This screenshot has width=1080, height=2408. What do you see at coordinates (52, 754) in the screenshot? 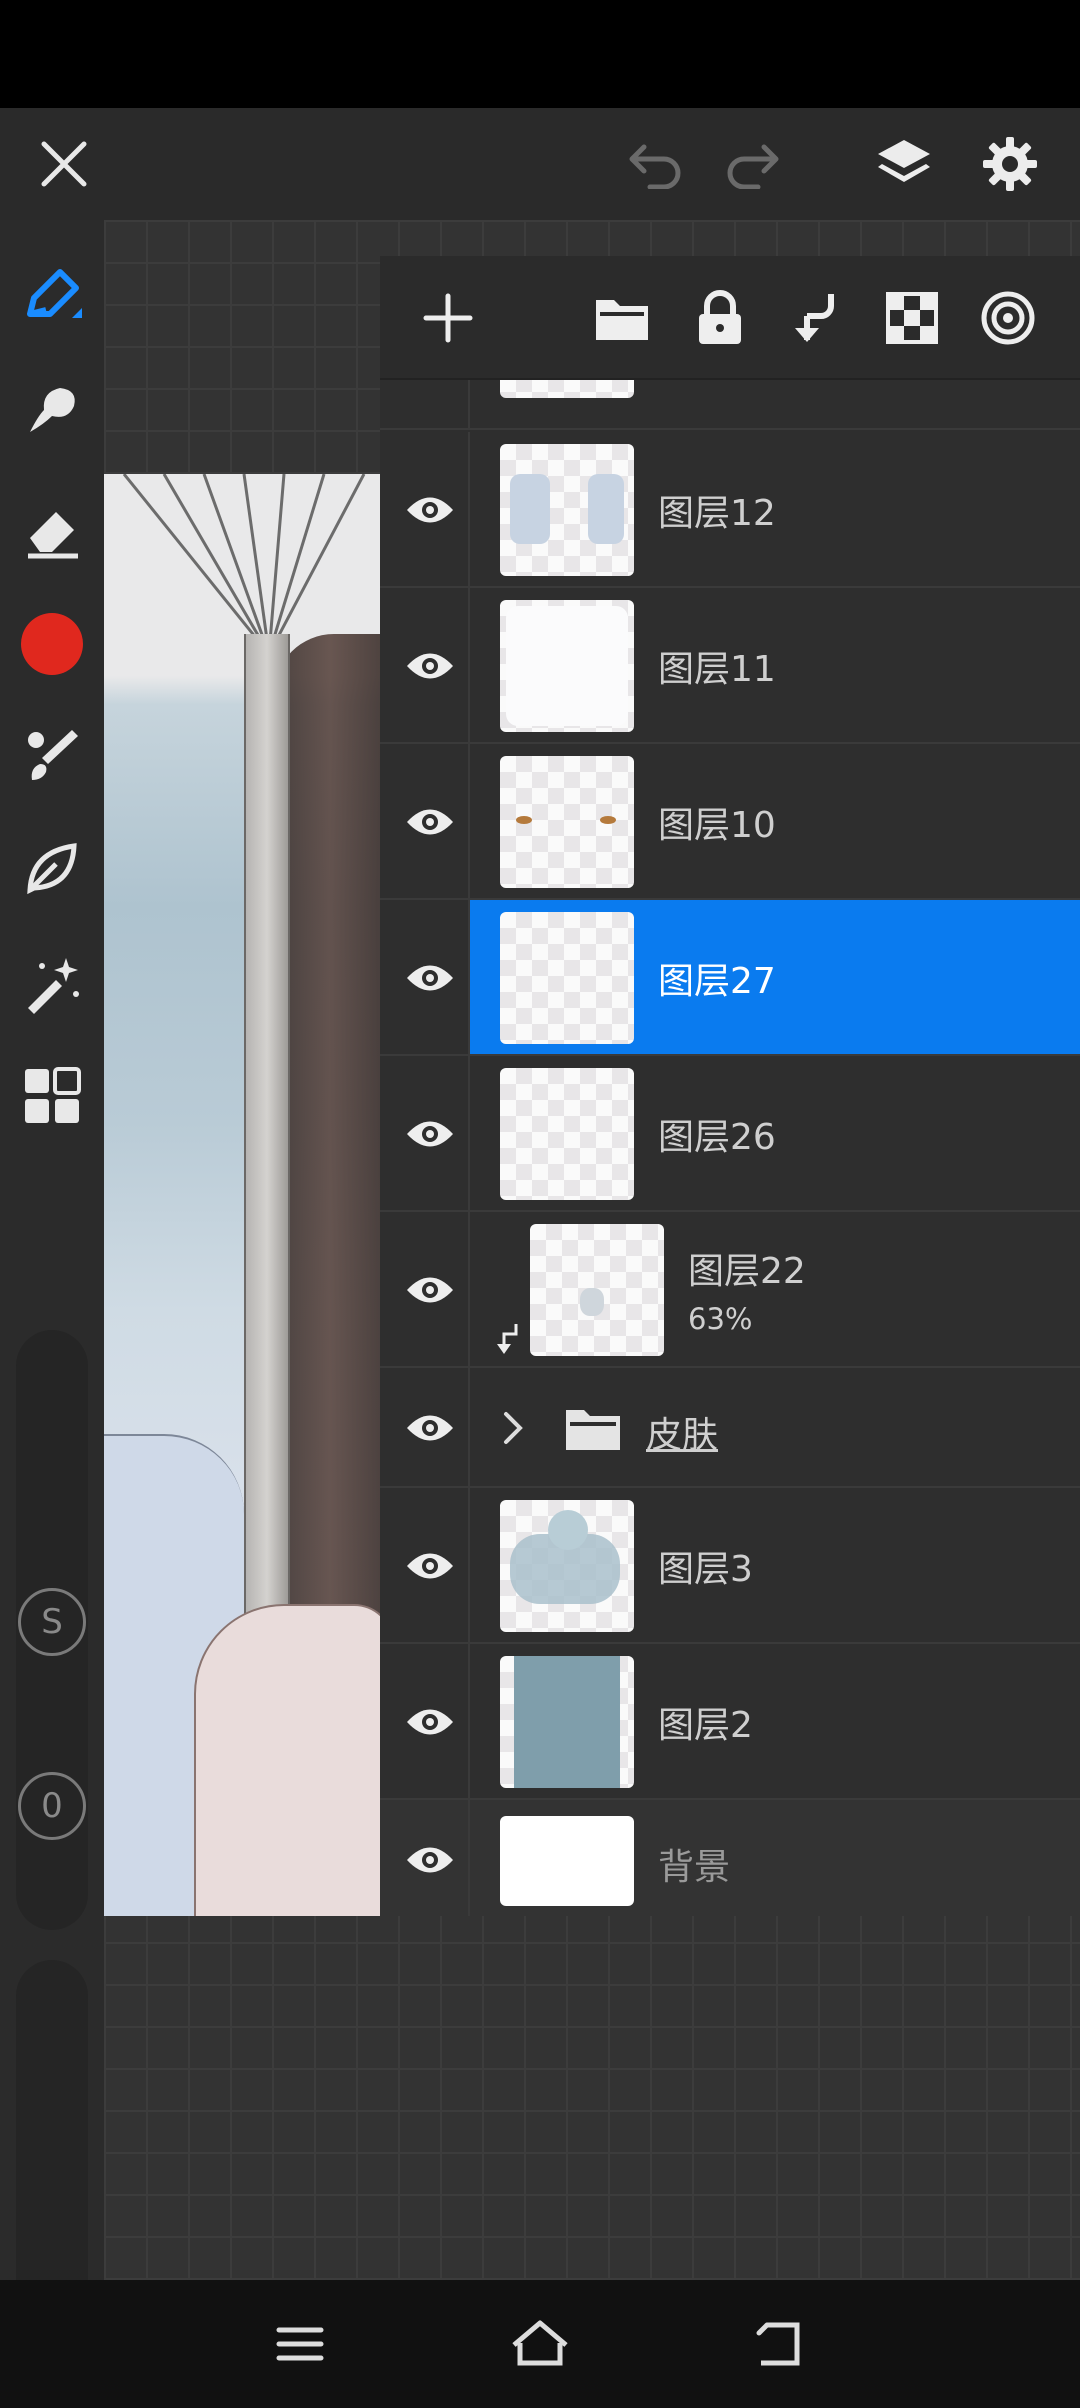
I see `brush-tool-icon` at bounding box center [52, 754].